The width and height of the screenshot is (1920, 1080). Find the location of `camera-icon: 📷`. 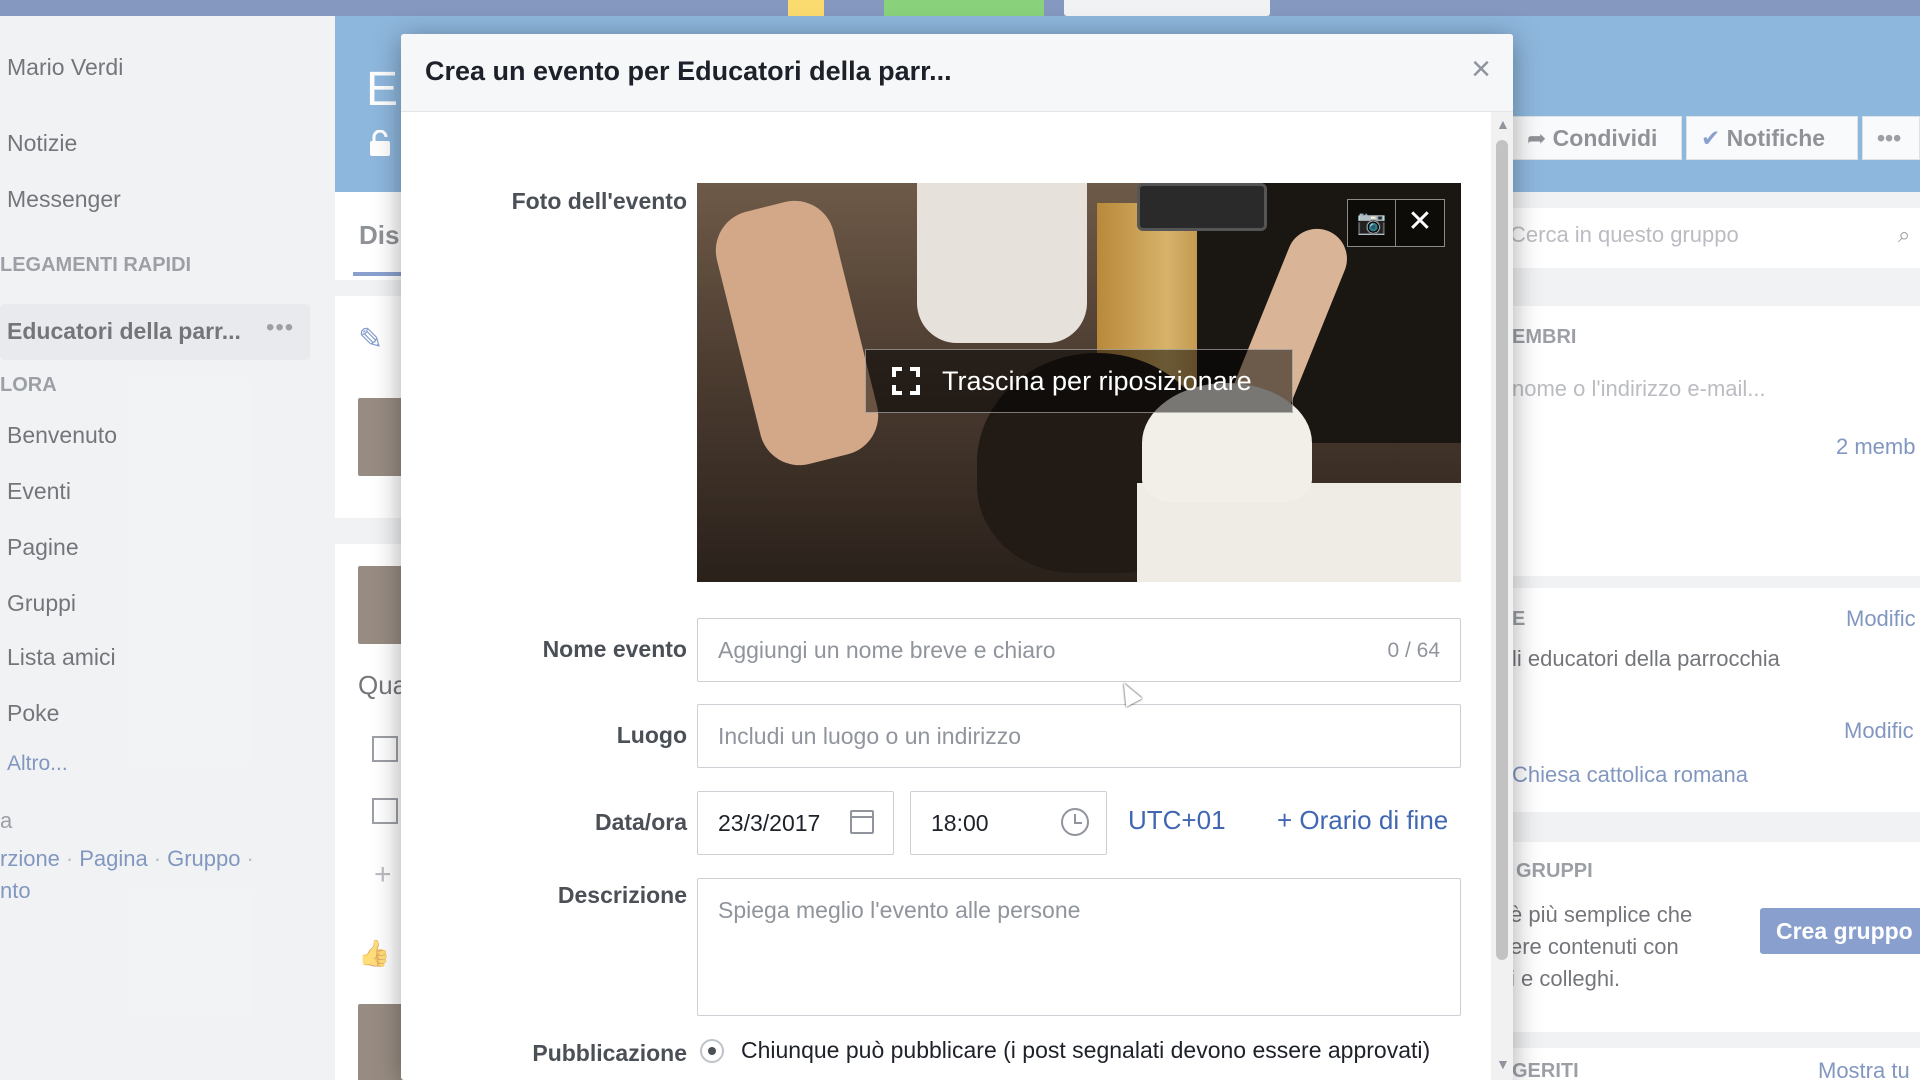

camera-icon: 📷 is located at coordinates (1372, 223).